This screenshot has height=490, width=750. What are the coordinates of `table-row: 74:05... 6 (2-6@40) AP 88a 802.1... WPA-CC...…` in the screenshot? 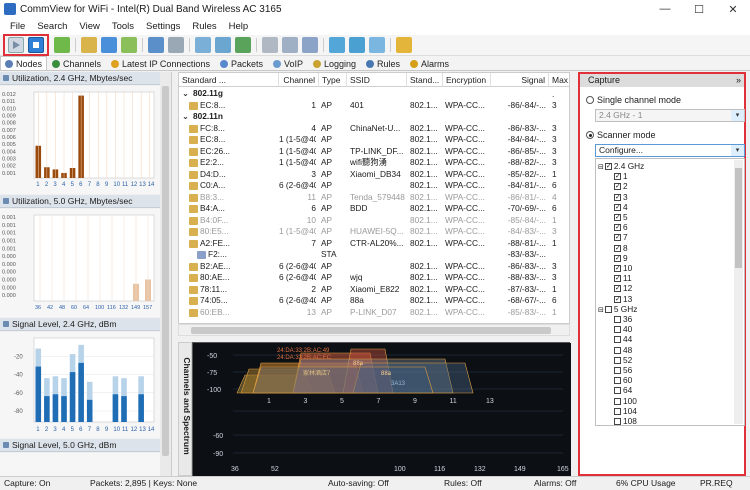 It's located at (374, 301).